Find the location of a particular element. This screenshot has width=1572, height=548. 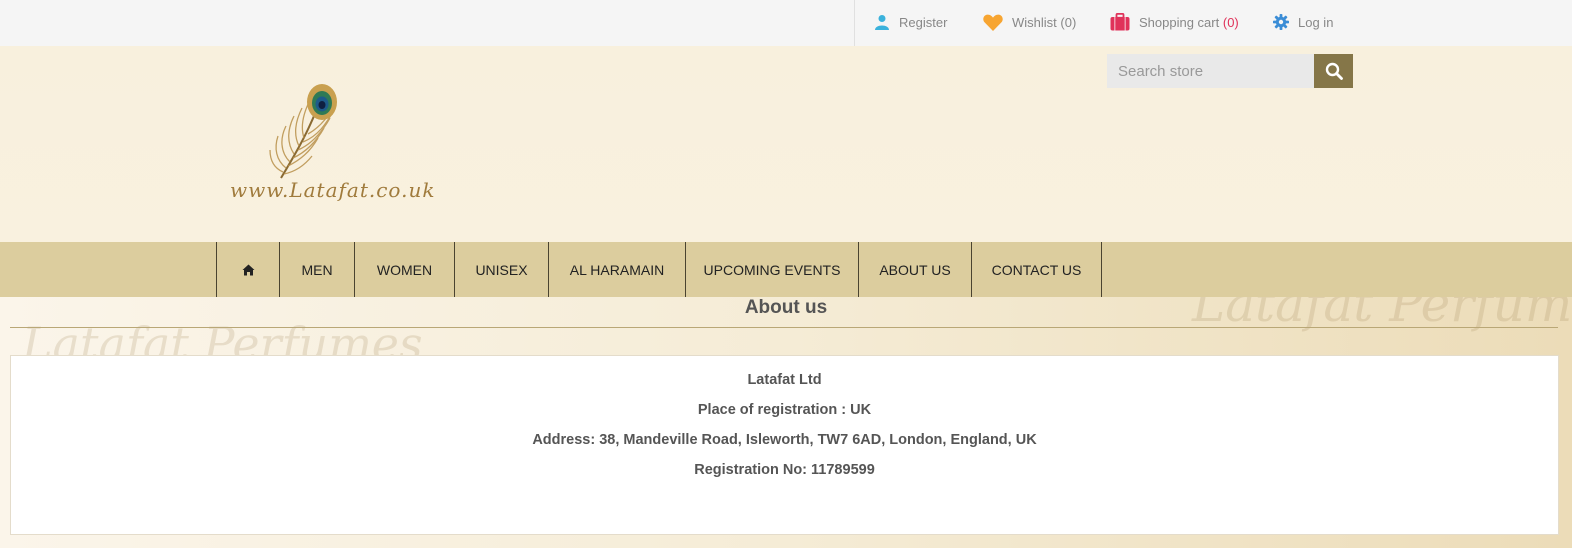

search-icon is located at coordinates (1334, 71).